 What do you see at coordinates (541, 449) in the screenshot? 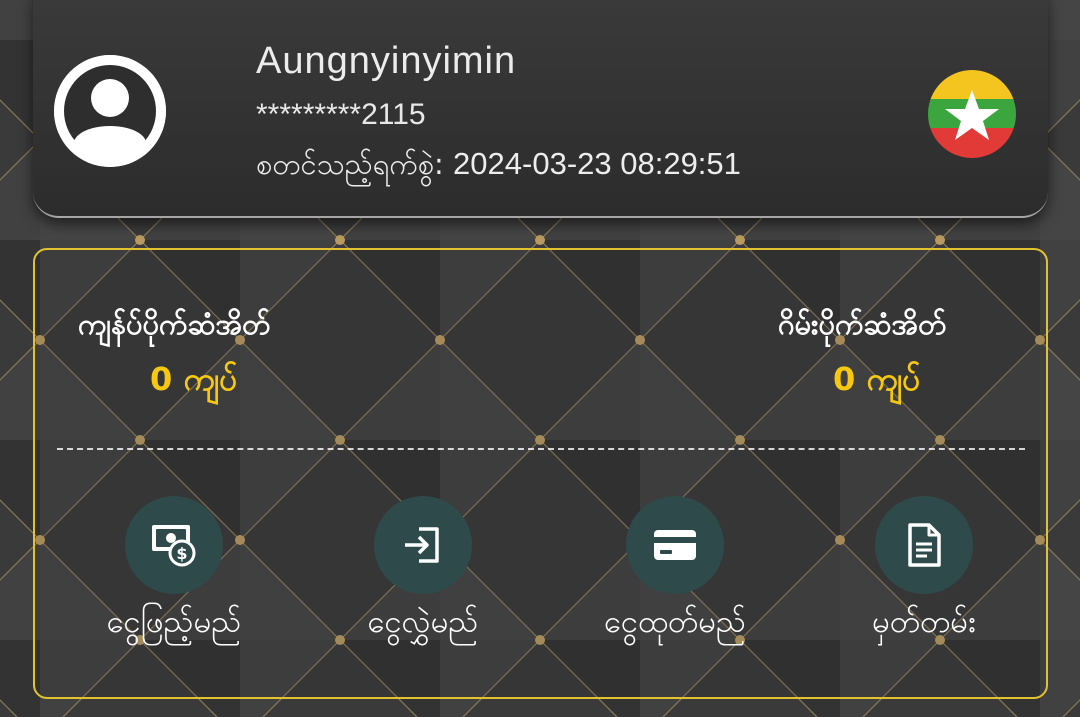
I see `divider` at bounding box center [541, 449].